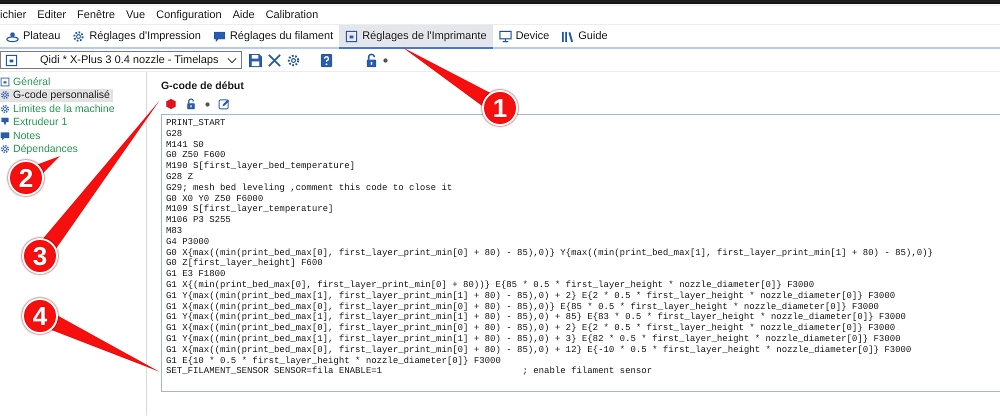 Image resolution: width=1000 pixels, height=420 pixels. I want to click on menu-item: ichier, so click(13, 15).